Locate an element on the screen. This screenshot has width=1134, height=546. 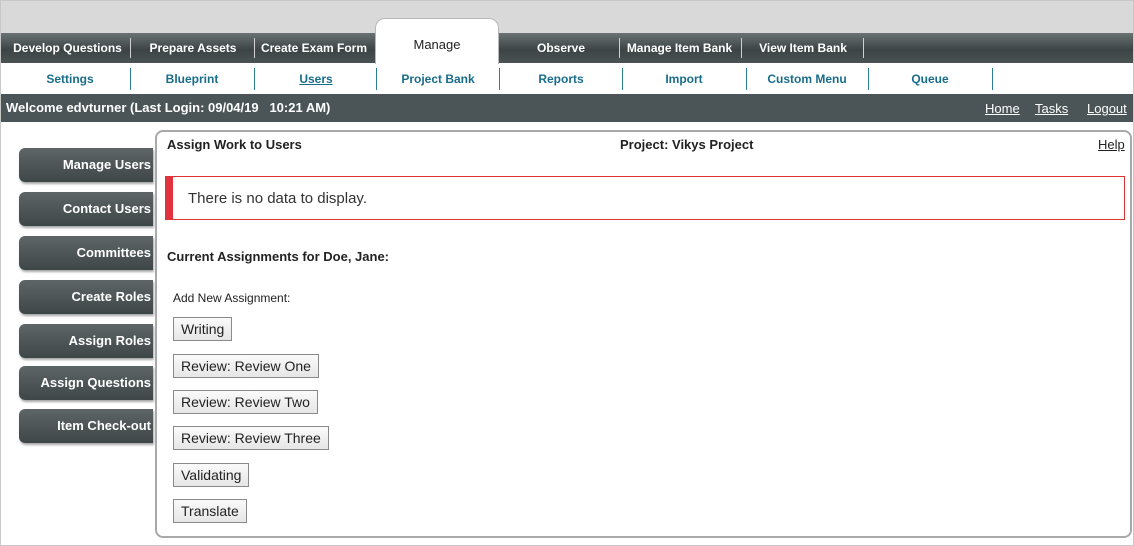
subtab-settings: Settings is located at coordinates (70, 79).